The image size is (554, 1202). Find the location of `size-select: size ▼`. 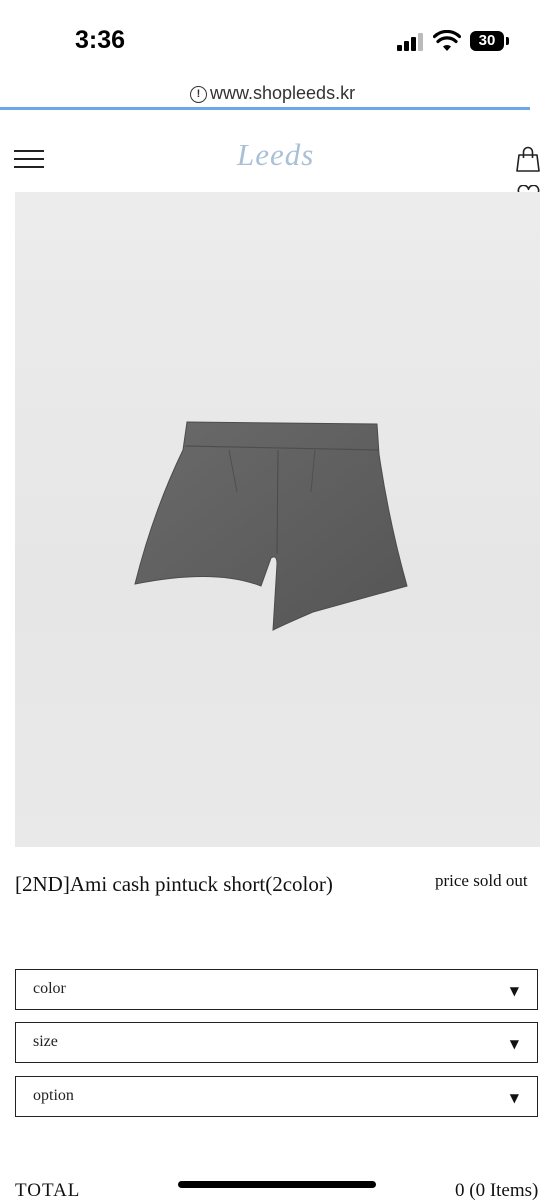

size-select: size ▼ is located at coordinates (276, 1042).